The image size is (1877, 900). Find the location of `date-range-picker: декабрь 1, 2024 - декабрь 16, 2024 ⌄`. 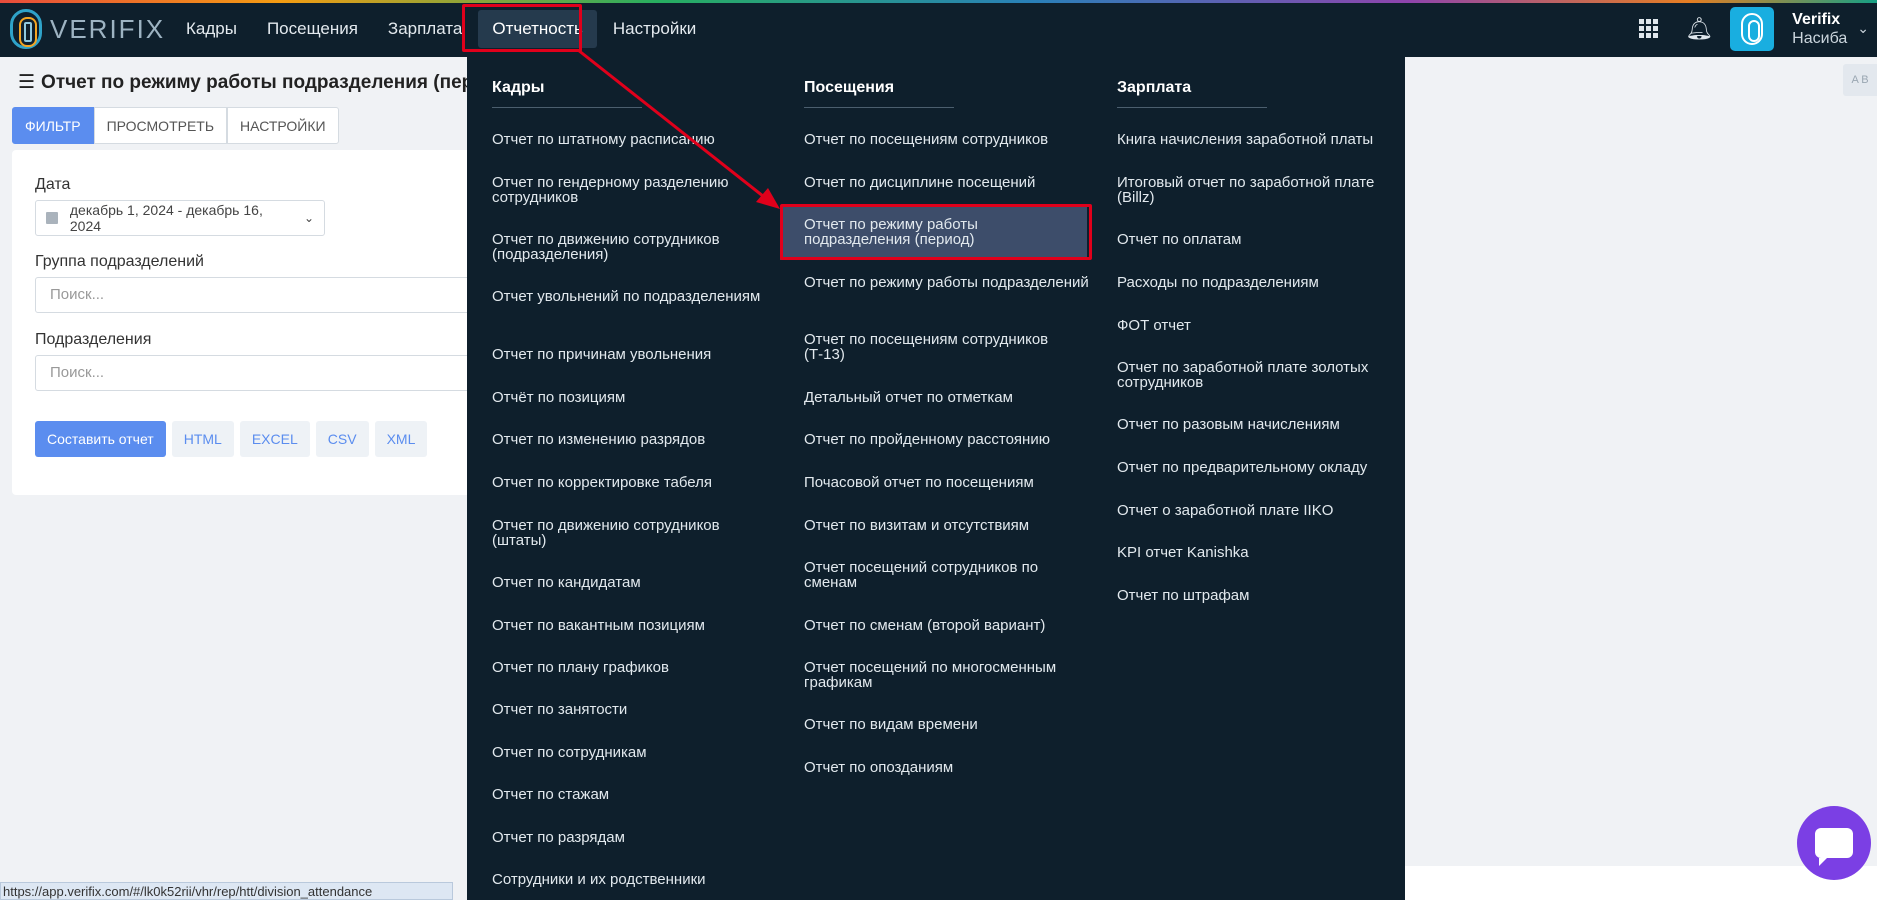

date-range-picker: декабрь 1, 2024 - декабрь 16, 2024 ⌄ is located at coordinates (180, 218).